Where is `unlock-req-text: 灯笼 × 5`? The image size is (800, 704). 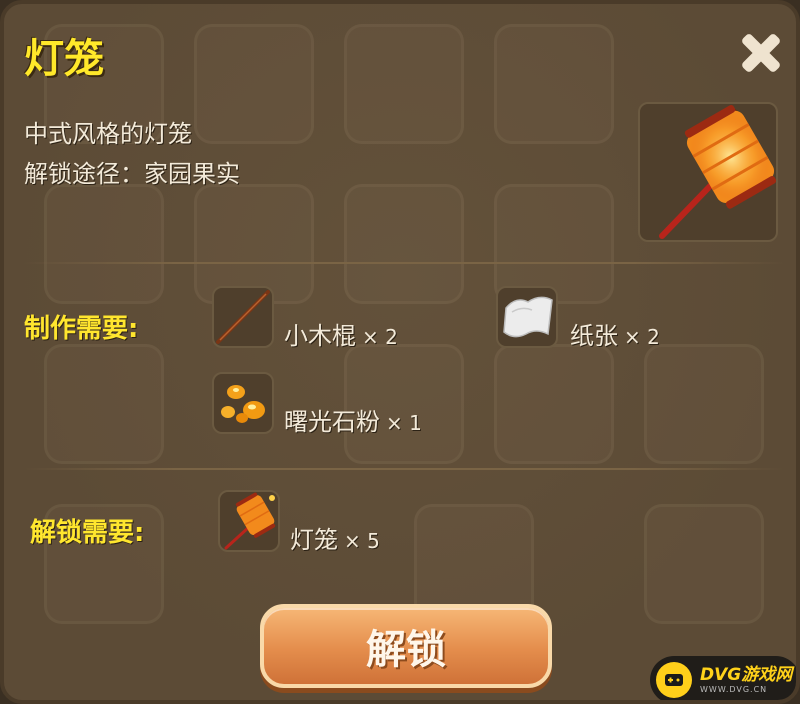 unlock-req-text: 灯笼 × 5 is located at coordinates (335, 537).